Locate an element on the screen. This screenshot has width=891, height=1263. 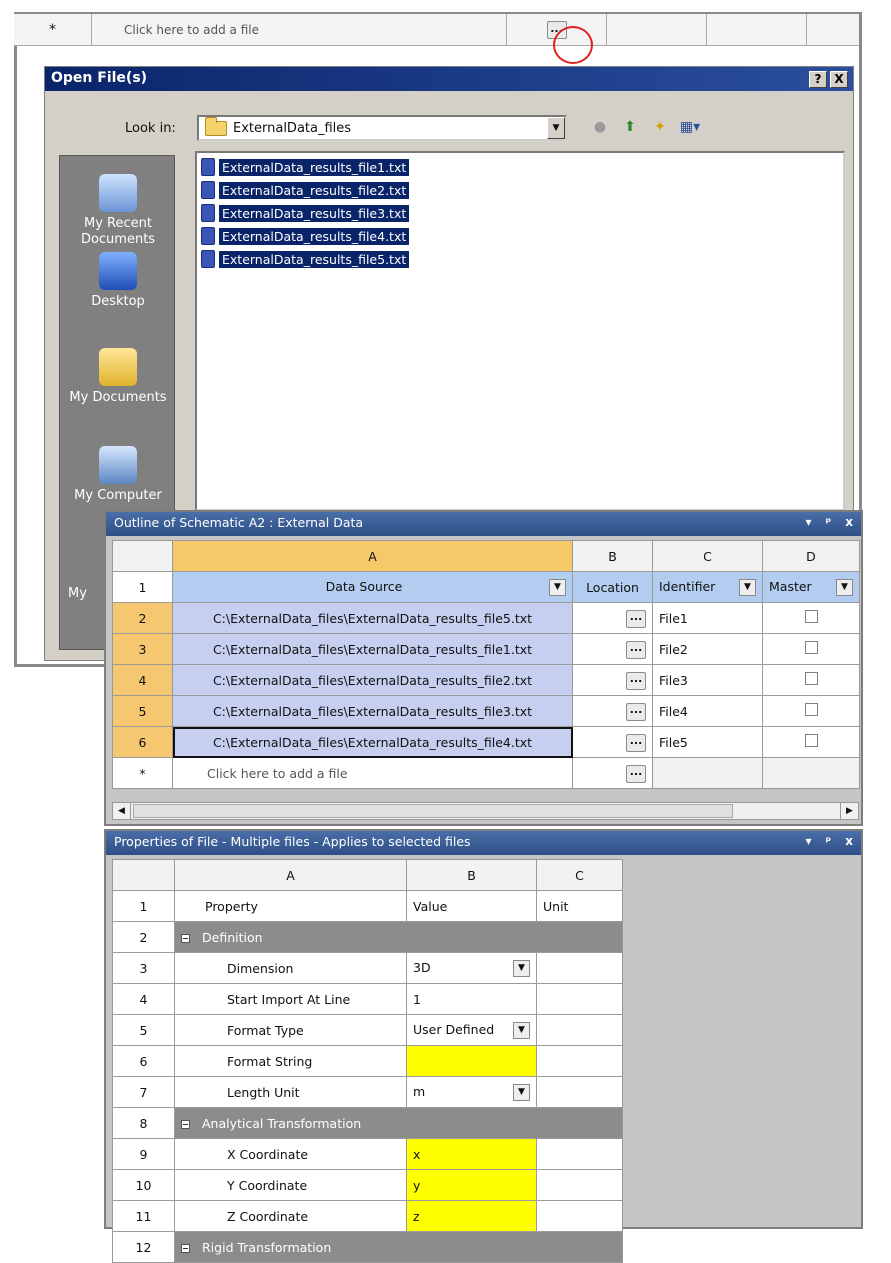
file-item: ExternalData_results_file3.txt is located at coordinates (305, 213).